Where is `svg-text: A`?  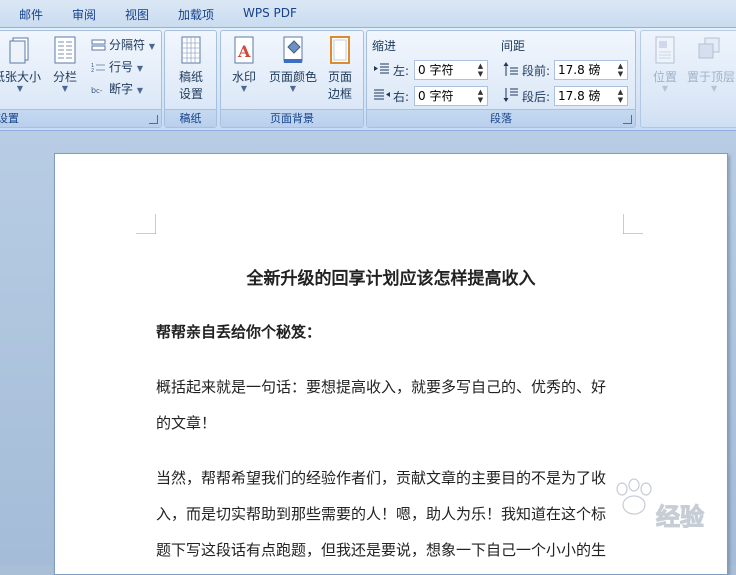
svg-text: A is located at coordinates (244, 51).